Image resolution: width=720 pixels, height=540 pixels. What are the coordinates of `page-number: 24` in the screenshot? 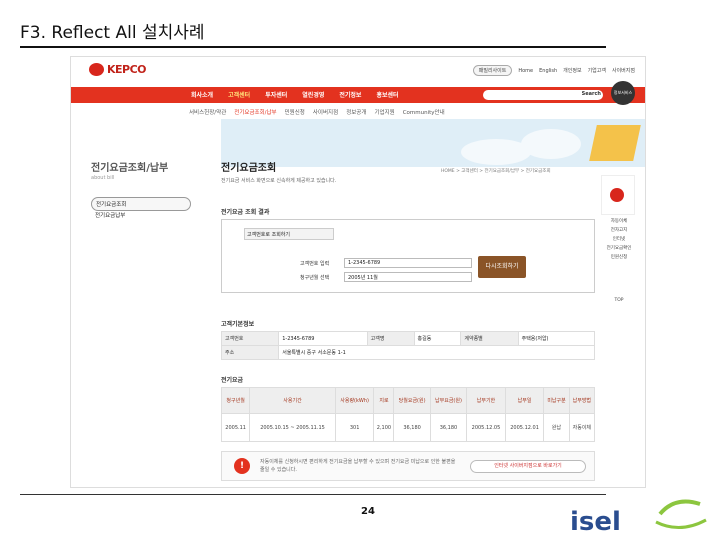 It's located at (368, 511).